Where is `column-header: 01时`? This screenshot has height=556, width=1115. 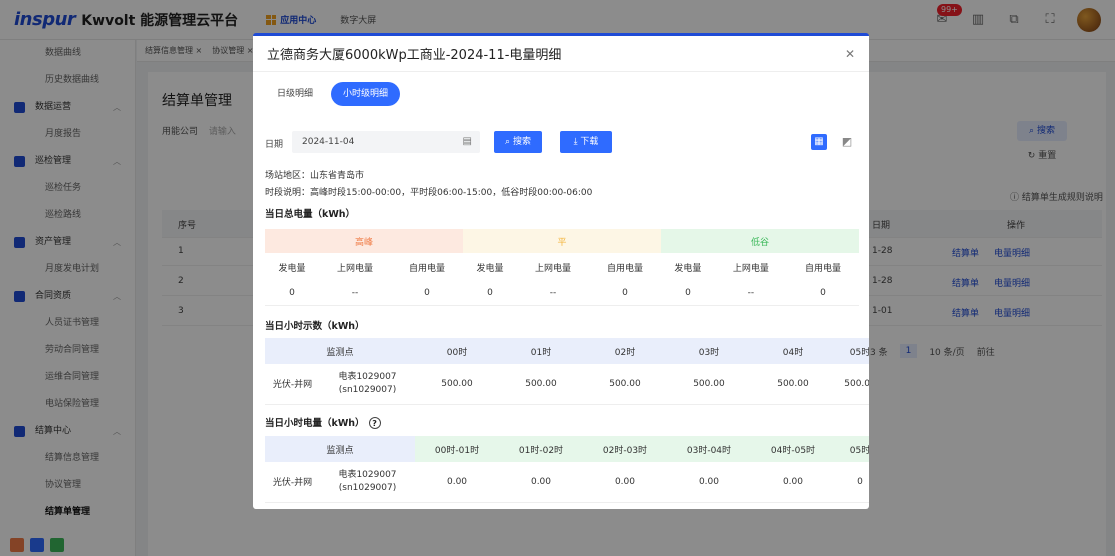 column-header: 01时 is located at coordinates (541, 351).